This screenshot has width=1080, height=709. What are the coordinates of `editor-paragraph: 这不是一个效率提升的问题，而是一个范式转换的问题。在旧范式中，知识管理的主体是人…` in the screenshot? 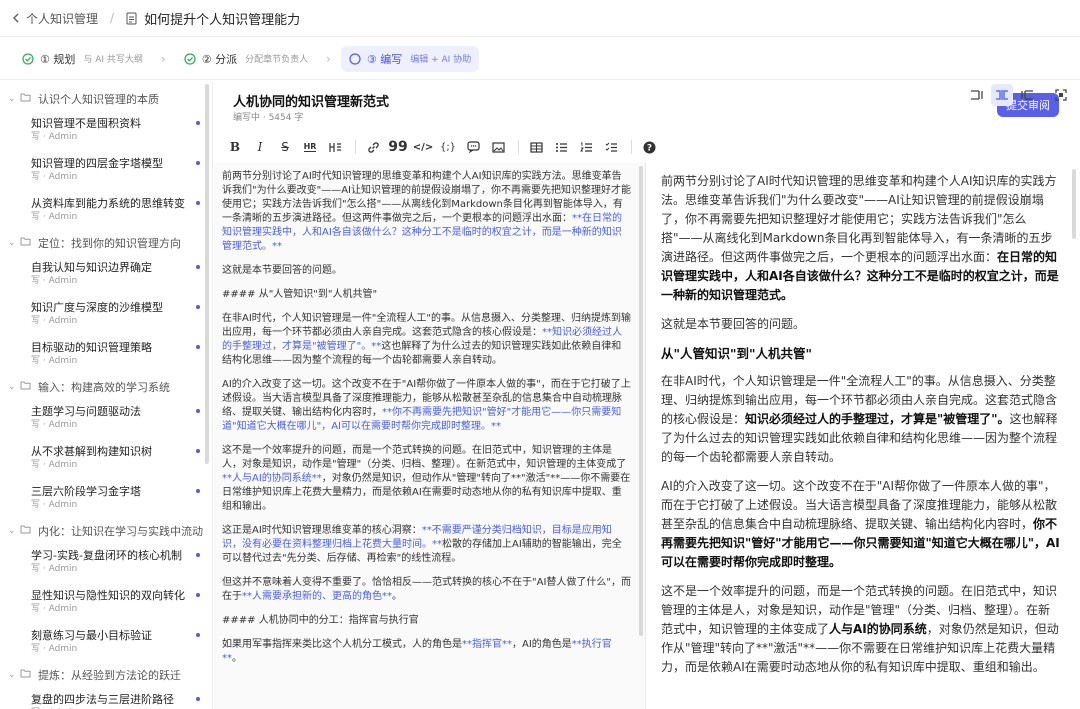 It's located at (426, 479).